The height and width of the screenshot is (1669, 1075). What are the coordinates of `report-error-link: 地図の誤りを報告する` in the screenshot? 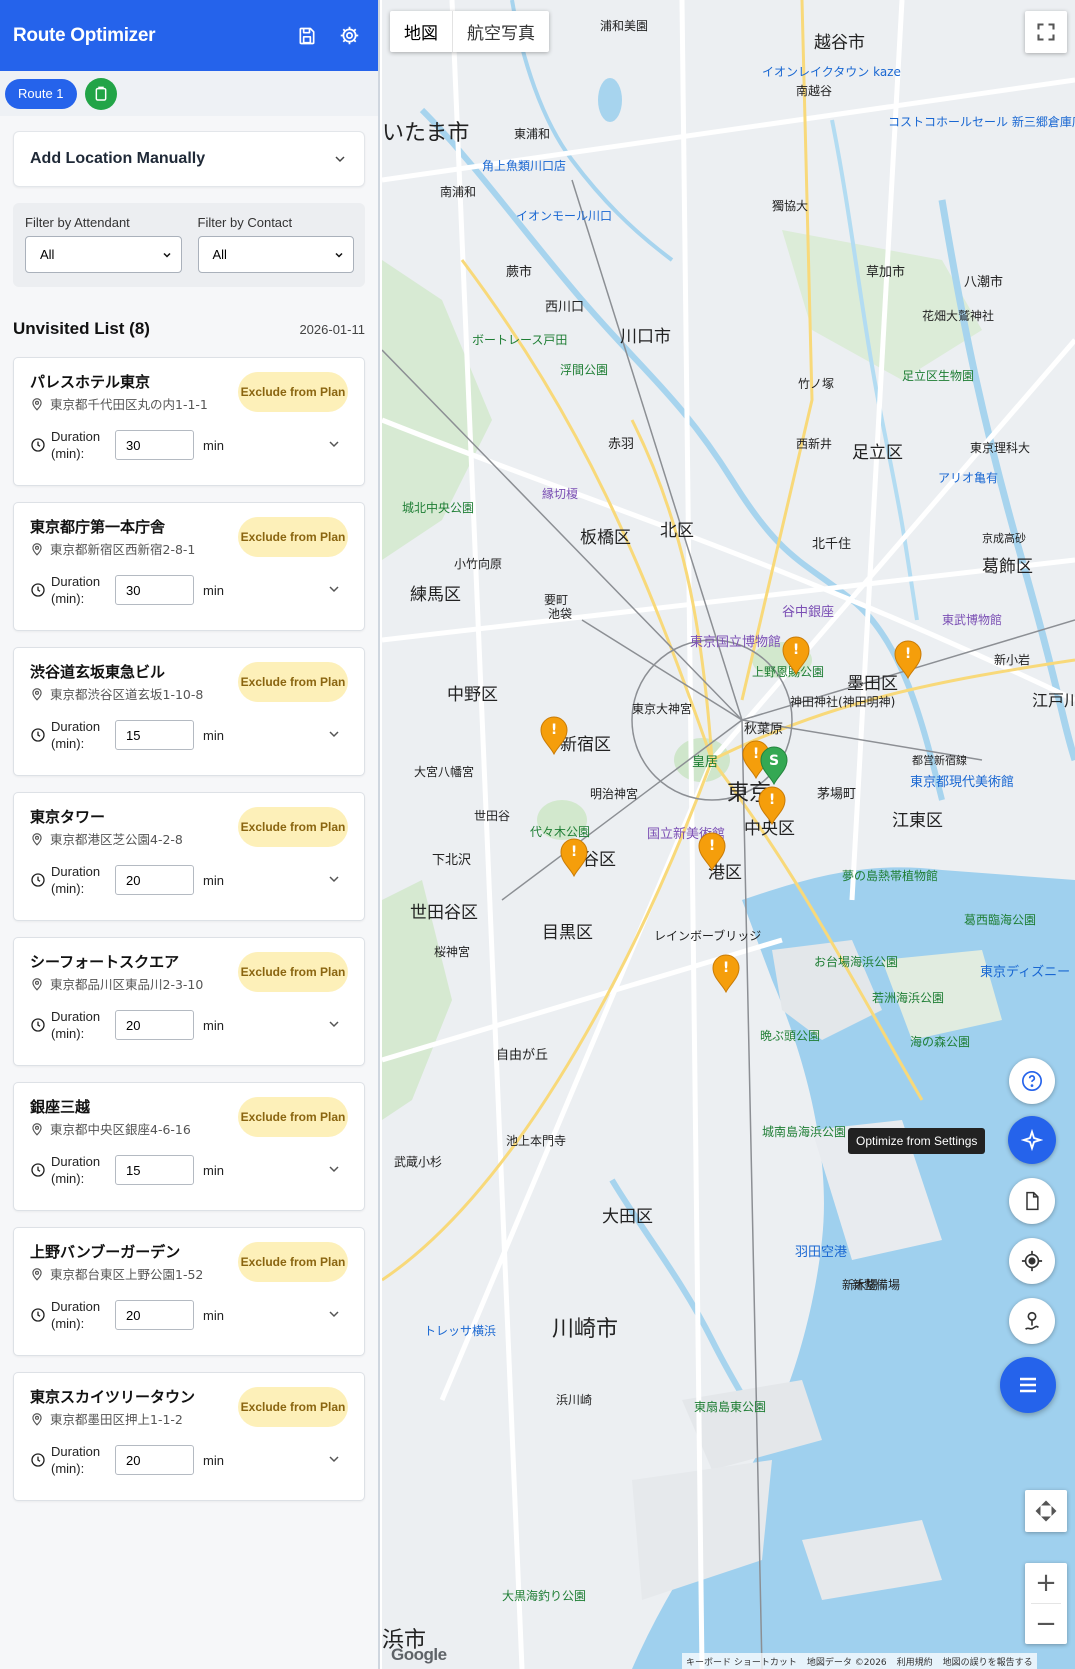 It's located at (988, 1661).